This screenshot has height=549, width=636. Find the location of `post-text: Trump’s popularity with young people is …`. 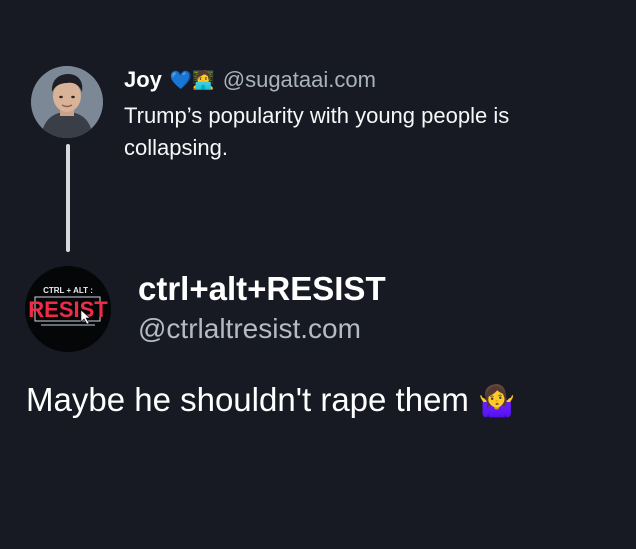

post-text: Trump’s popularity with young people is … is located at coordinates (317, 131).